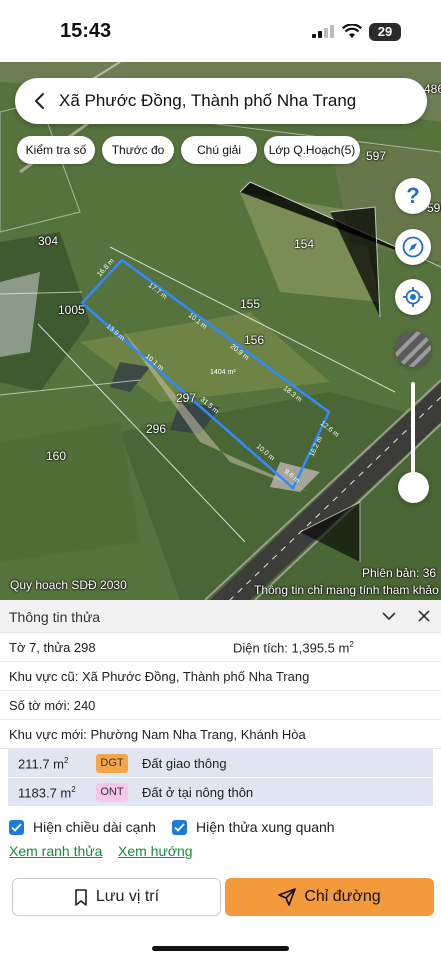  Describe the element at coordinates (186, 398) in the screenshot. I see `parcel-number: 297` at that location.